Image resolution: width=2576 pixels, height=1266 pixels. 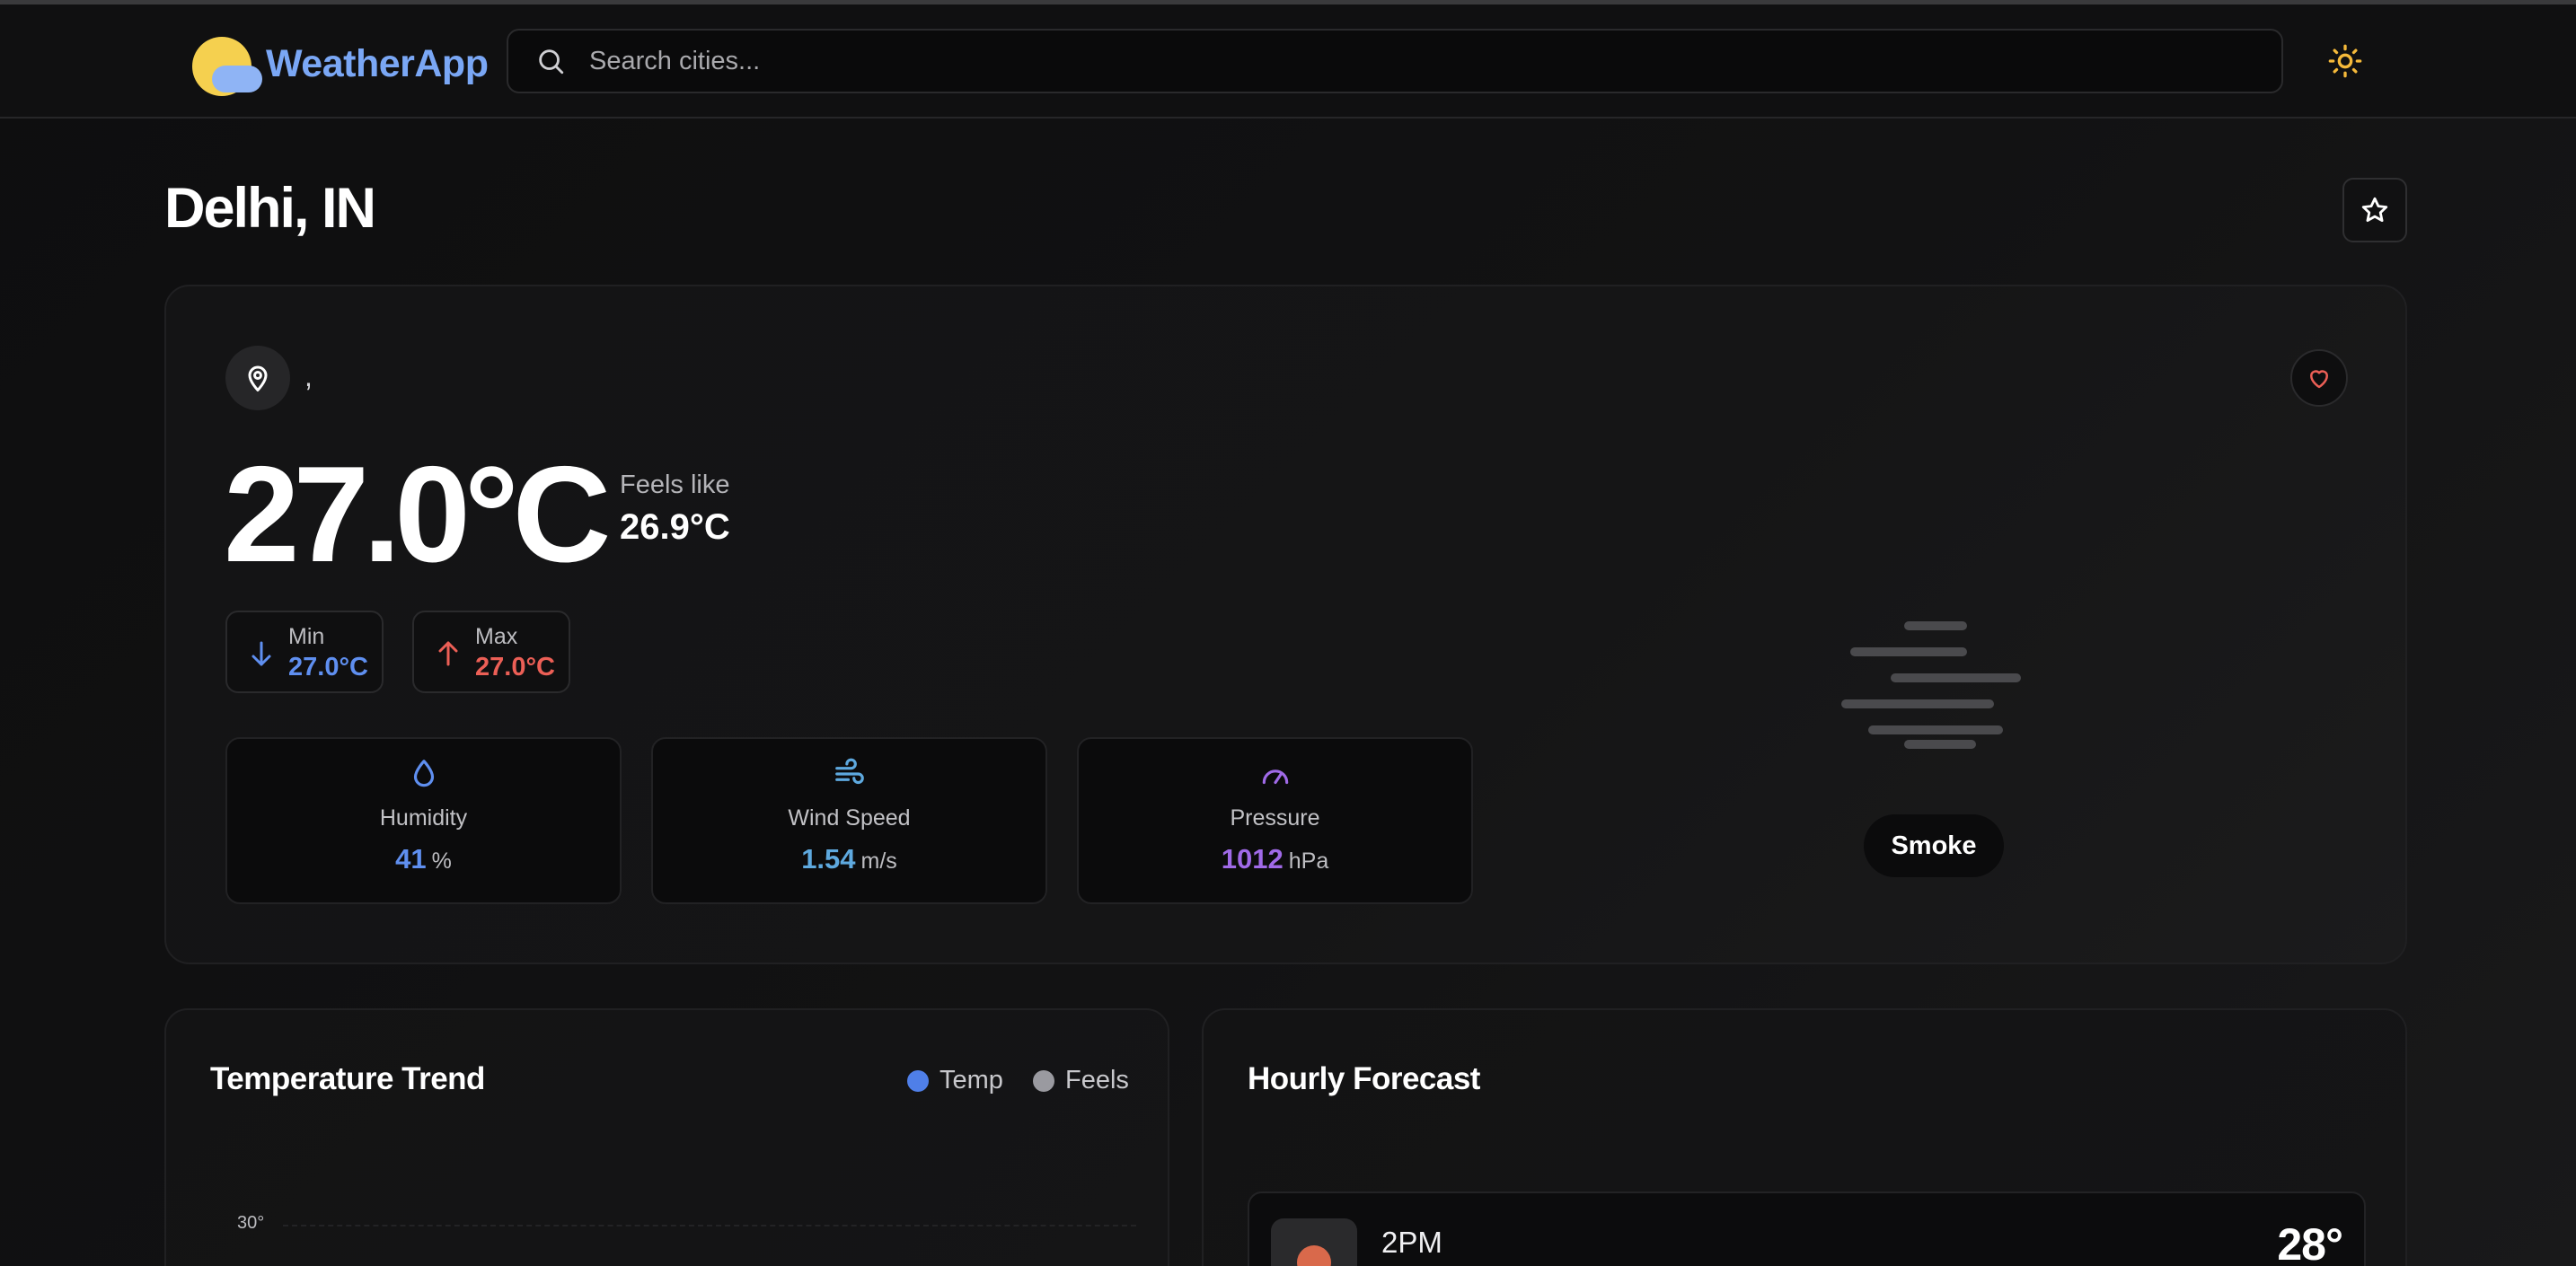 I want to click on pressure-card: Pressure 1012 hPa, so click(x=1275, y=820).